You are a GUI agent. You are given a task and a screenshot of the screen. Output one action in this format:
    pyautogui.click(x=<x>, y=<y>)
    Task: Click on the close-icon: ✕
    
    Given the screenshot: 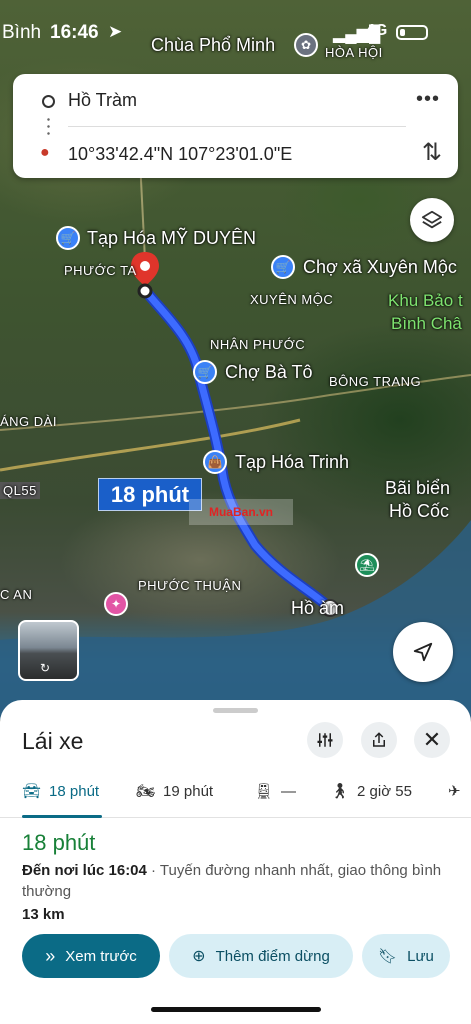 What is the action you would take?
    pyautogui.click(x=432, y=739)
    